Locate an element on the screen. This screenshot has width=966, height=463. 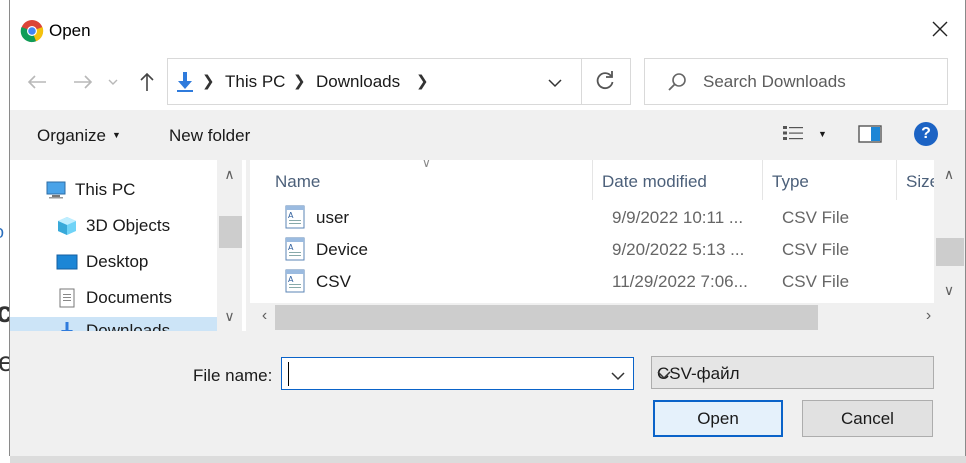
nav-item-downloads: Downloads is located at coordinates (113, 324).